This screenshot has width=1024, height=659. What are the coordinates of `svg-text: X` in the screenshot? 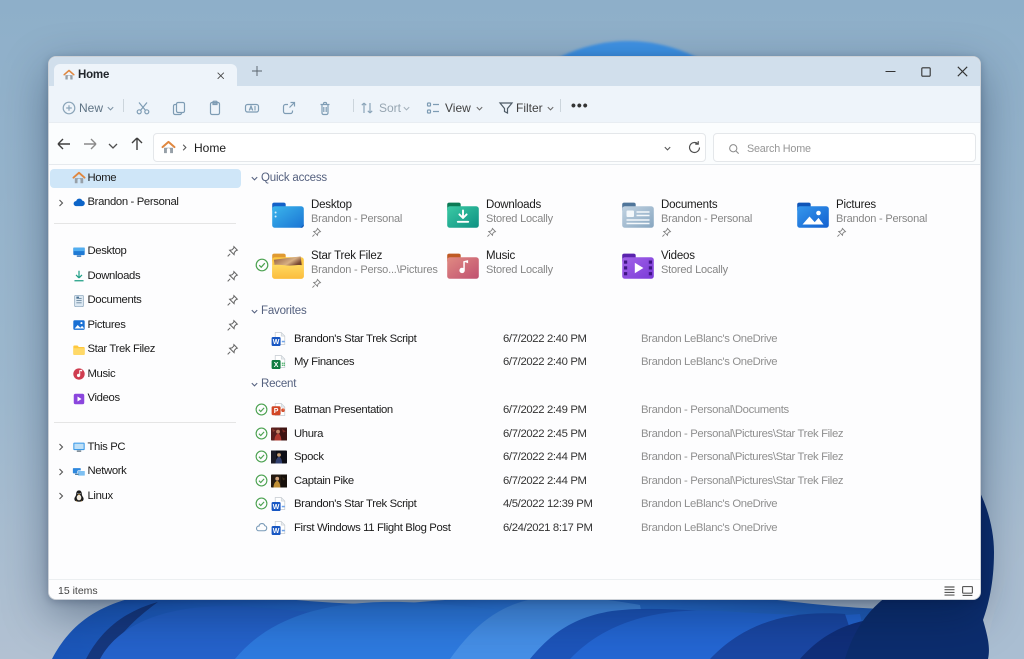 It's located at (276, 365).